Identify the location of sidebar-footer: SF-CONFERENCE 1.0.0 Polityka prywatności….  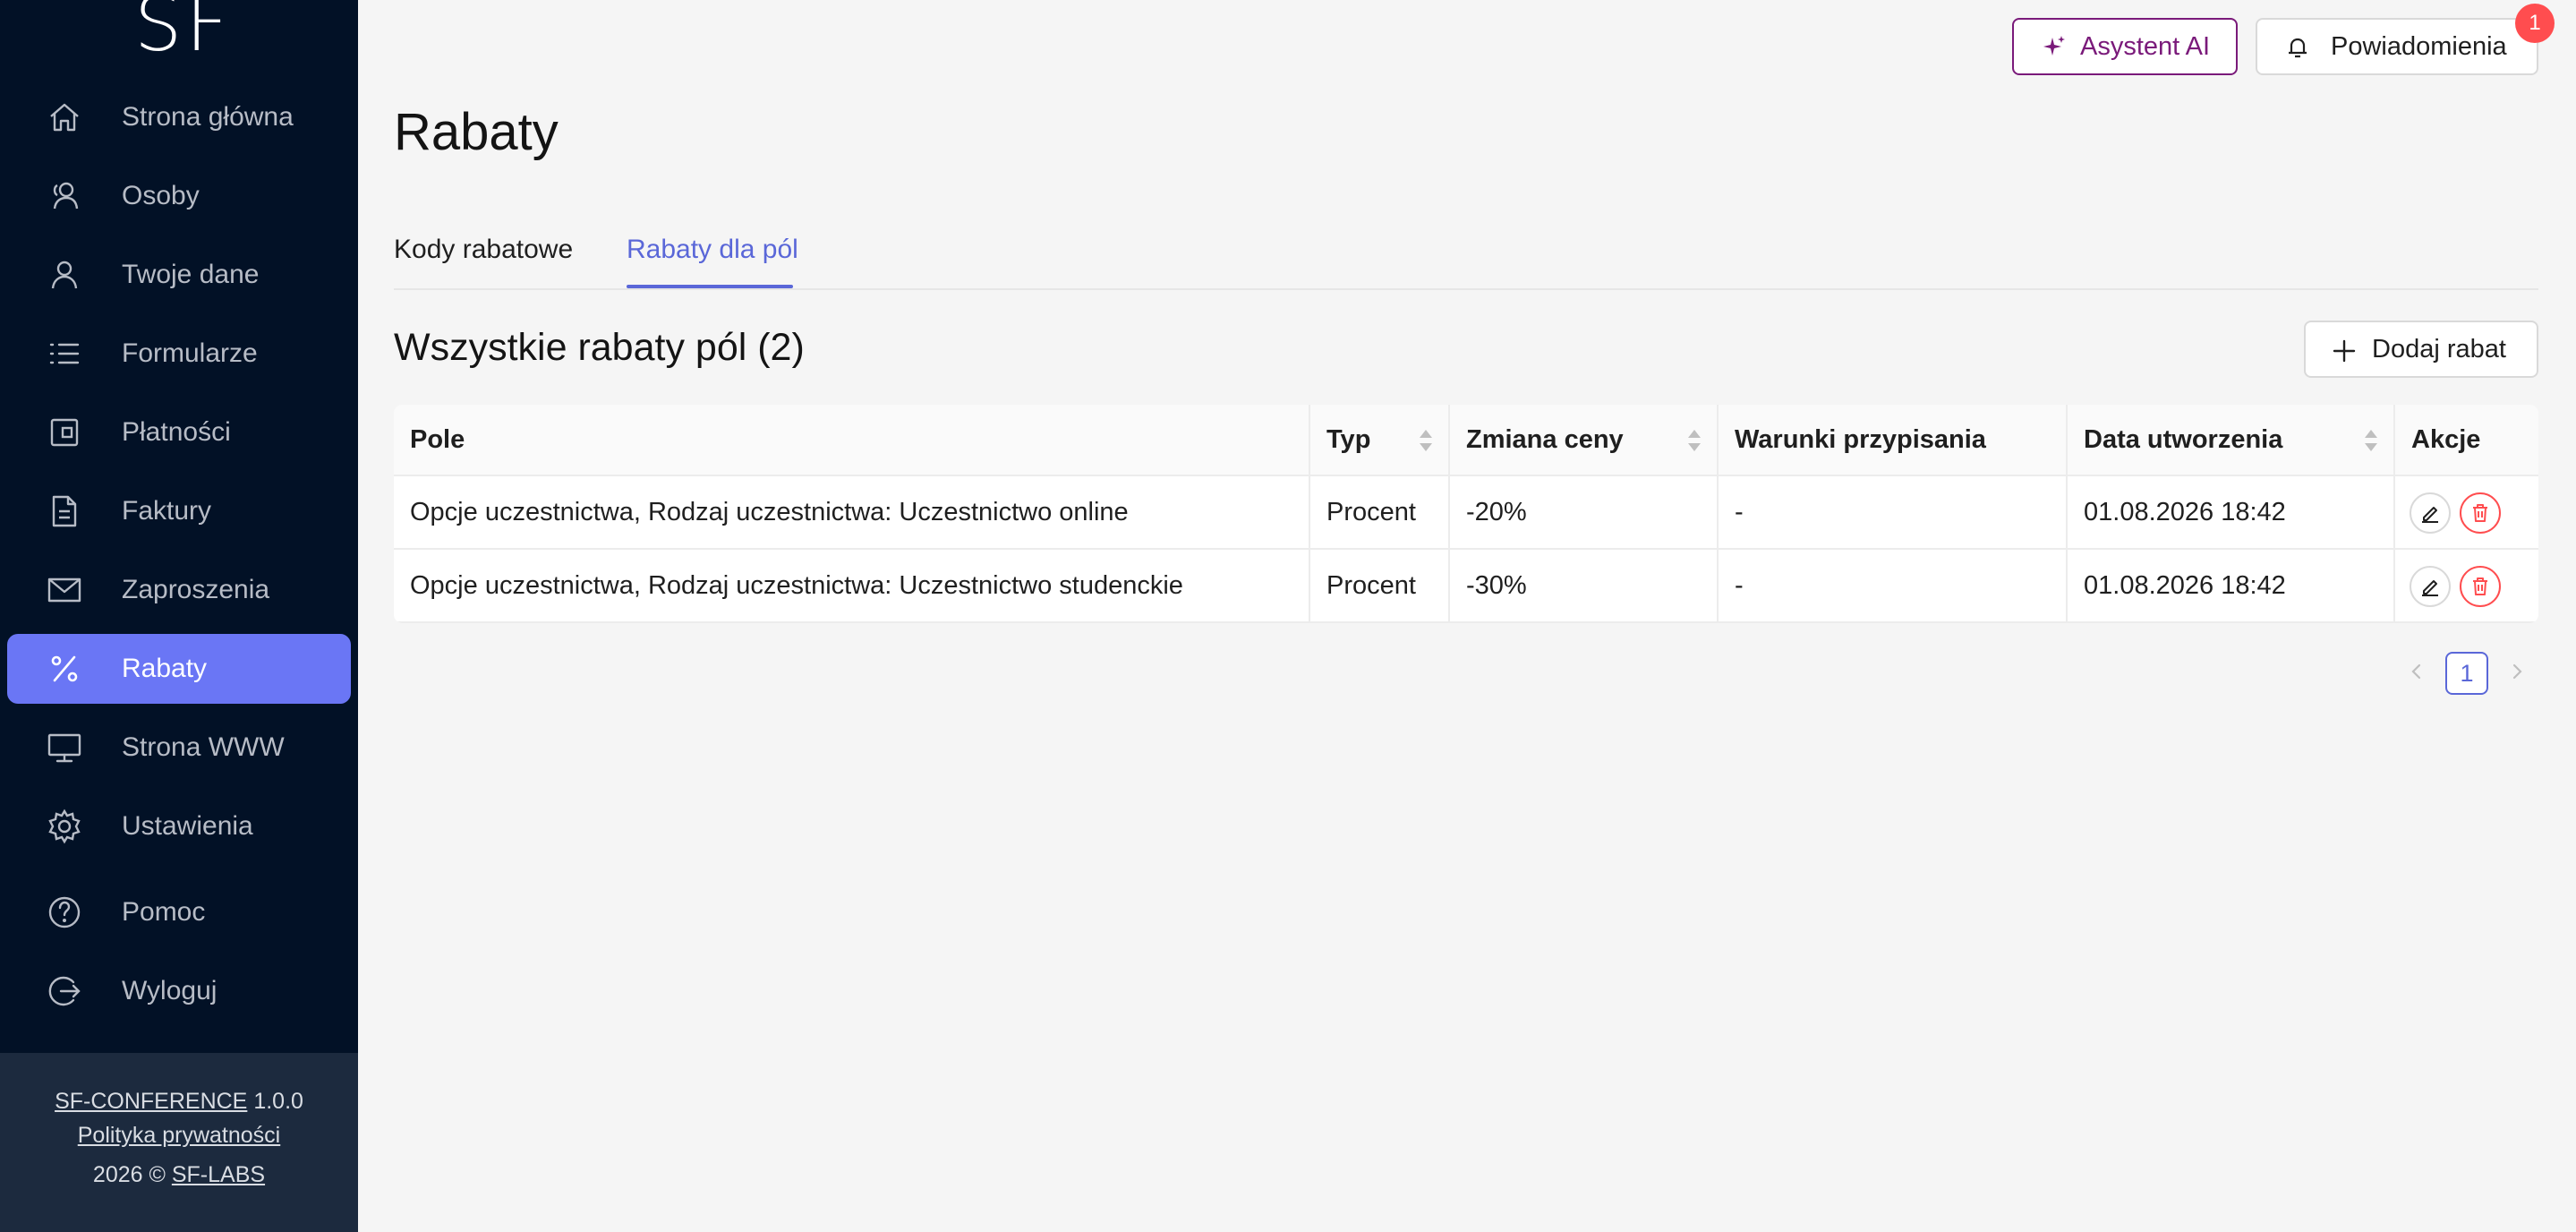
(179, 1142).